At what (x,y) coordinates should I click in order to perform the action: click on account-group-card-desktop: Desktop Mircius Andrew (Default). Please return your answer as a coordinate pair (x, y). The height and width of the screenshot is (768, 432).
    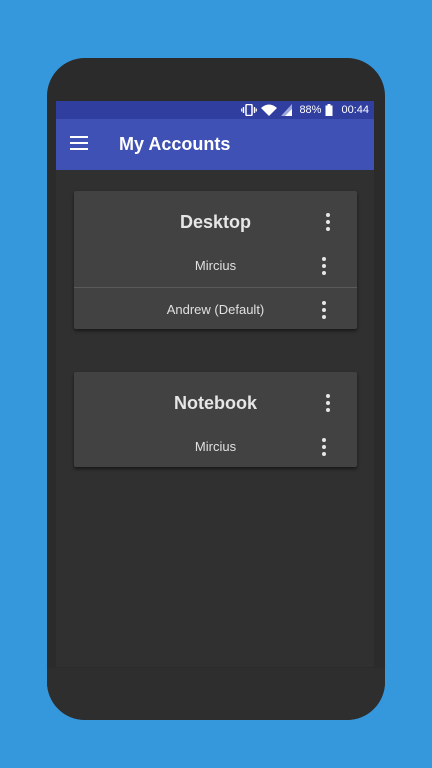
    Looking at the image, I should click on (215, 260).